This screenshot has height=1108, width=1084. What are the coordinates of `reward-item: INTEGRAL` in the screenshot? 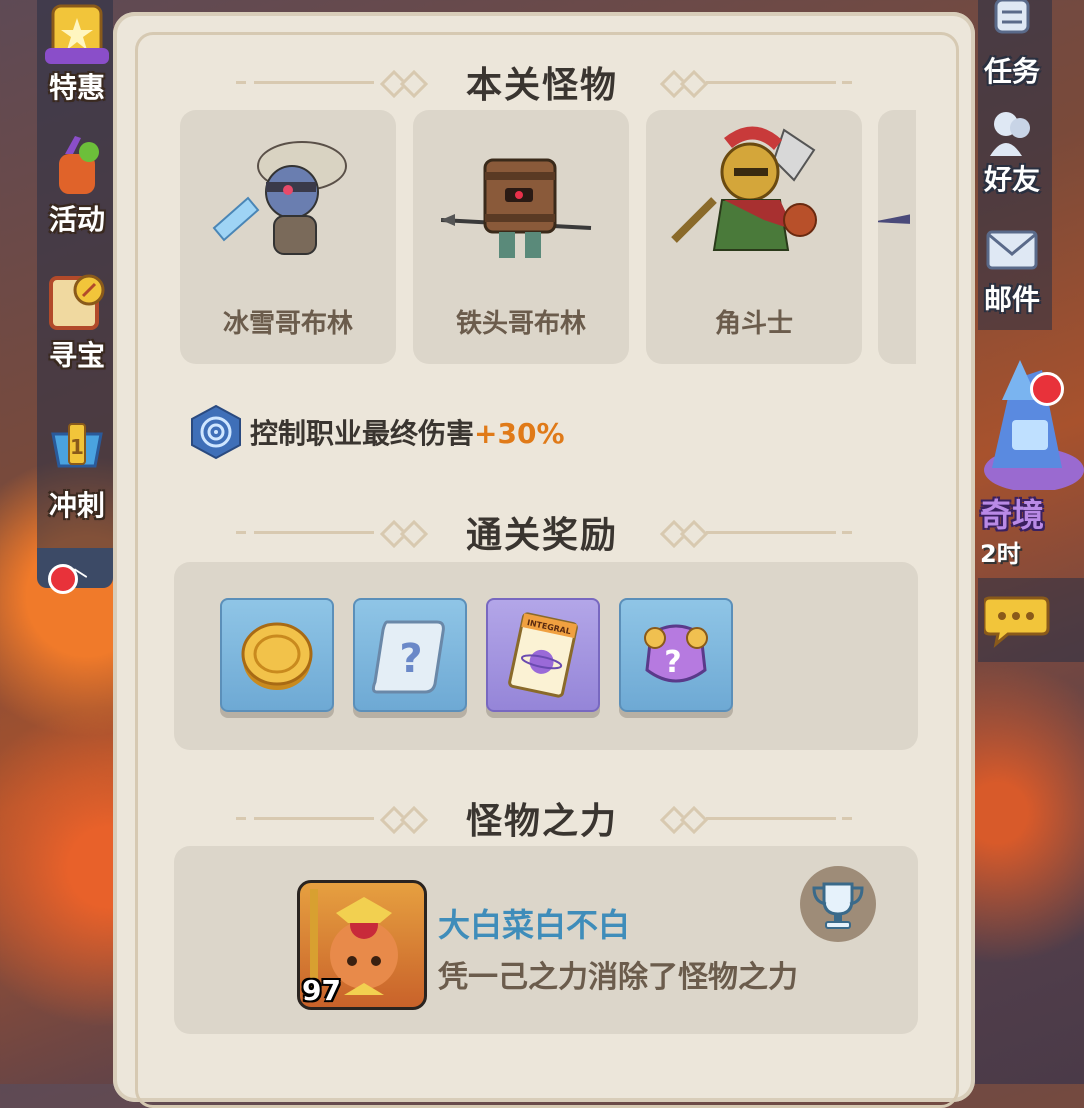 It's located at (543, 655).